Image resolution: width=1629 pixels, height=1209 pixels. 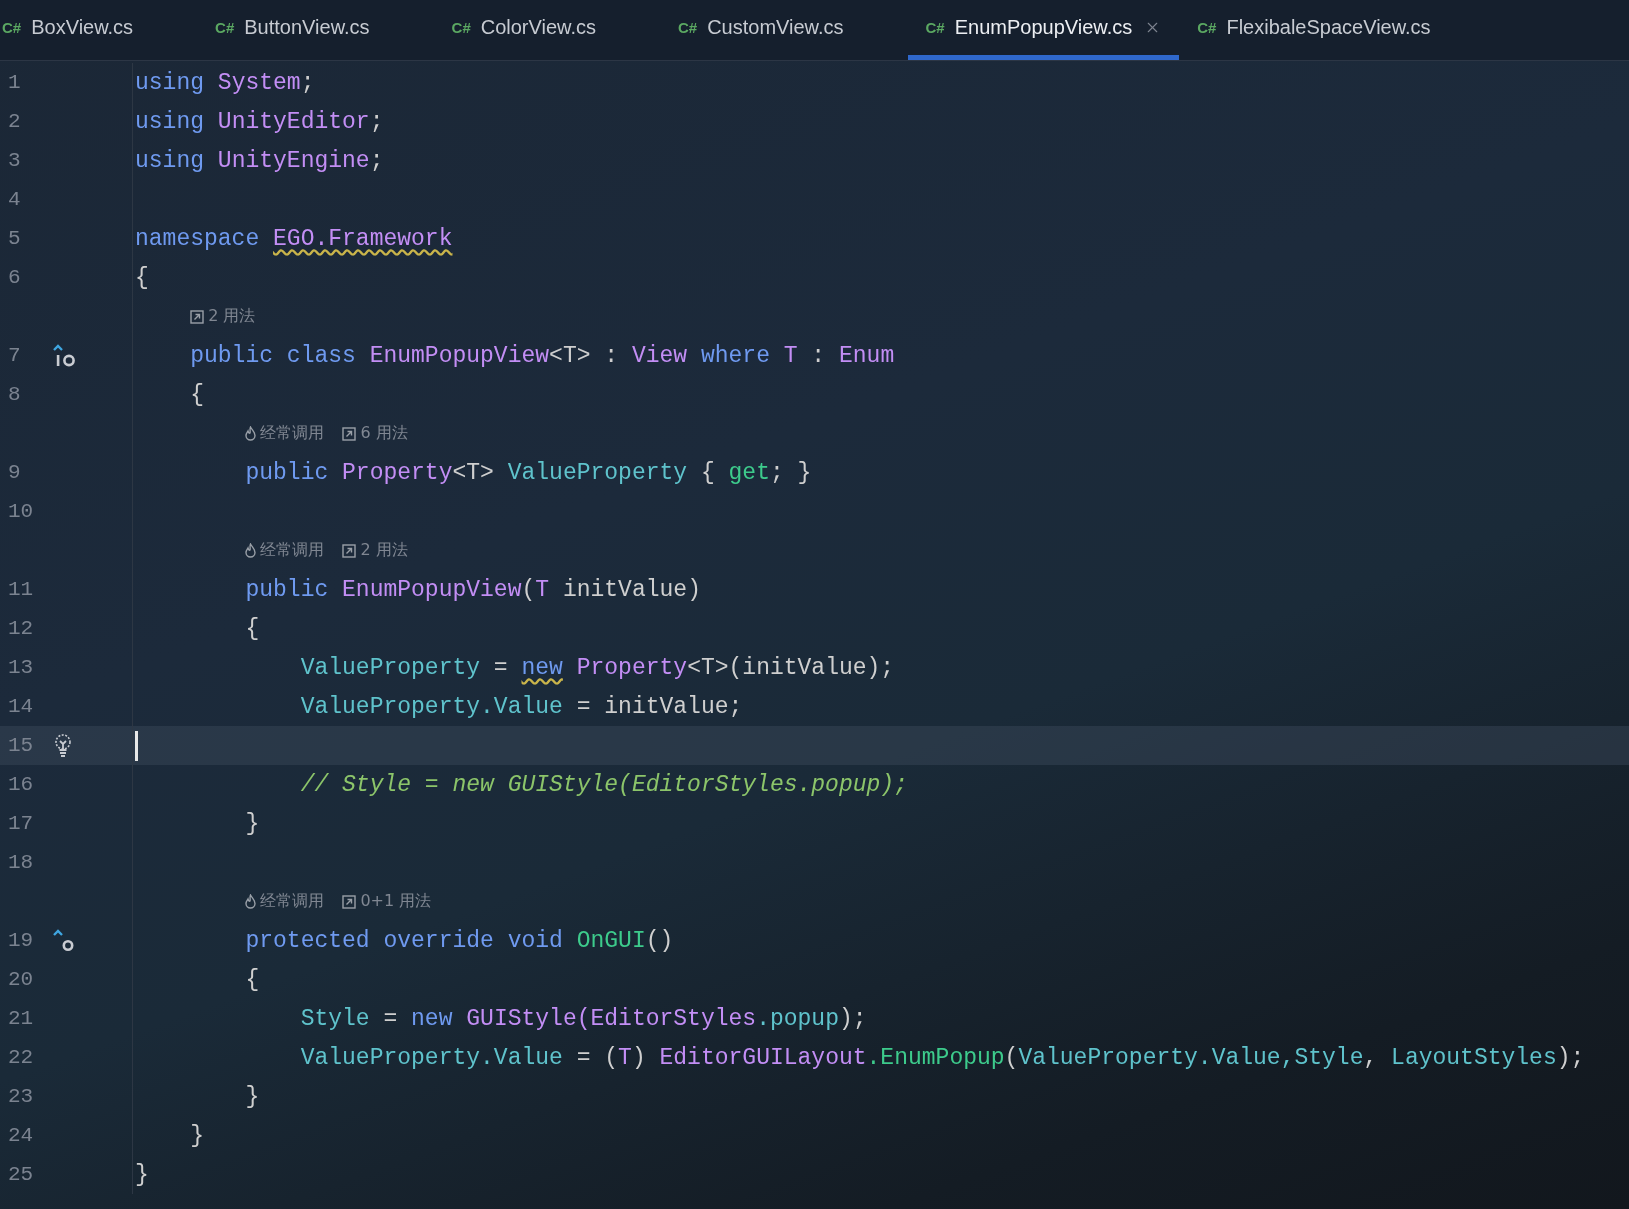 What do you see at coordinates (21, 511) in the screenshot?
I see `line-number: 10` at bounding box center [21, 511].